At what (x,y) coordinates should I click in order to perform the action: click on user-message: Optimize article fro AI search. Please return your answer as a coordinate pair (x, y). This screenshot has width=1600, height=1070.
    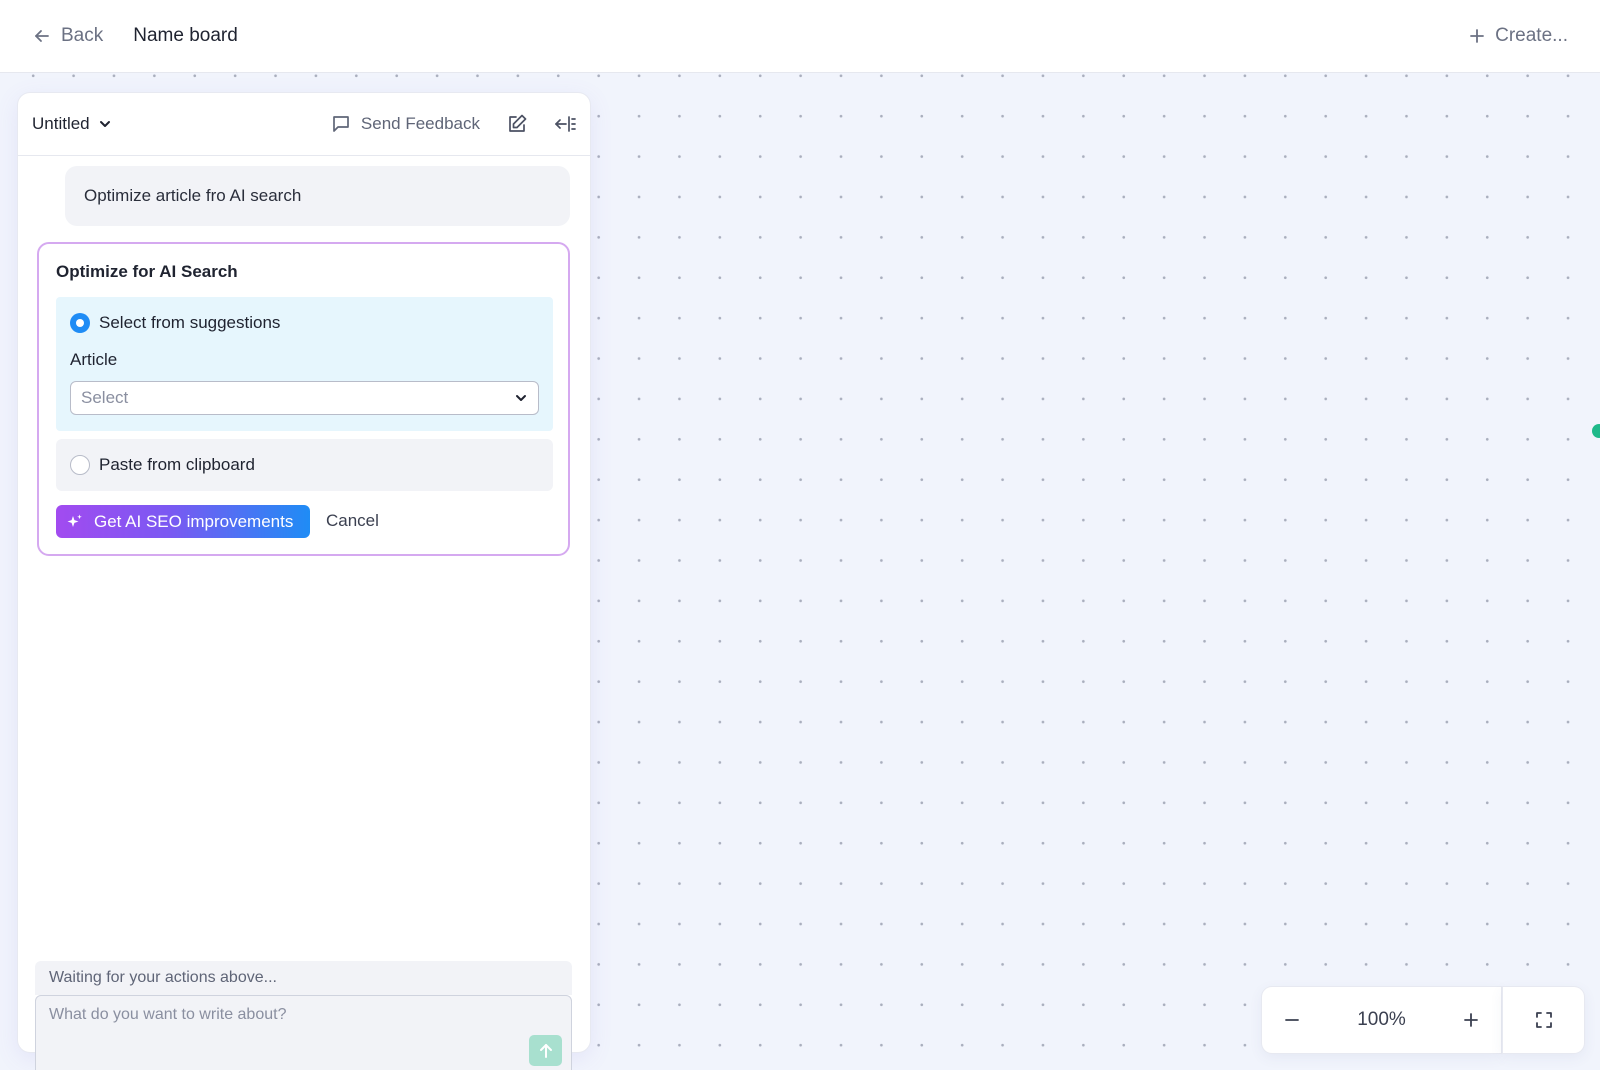
    Looking at the image, I should click on (317, 196).